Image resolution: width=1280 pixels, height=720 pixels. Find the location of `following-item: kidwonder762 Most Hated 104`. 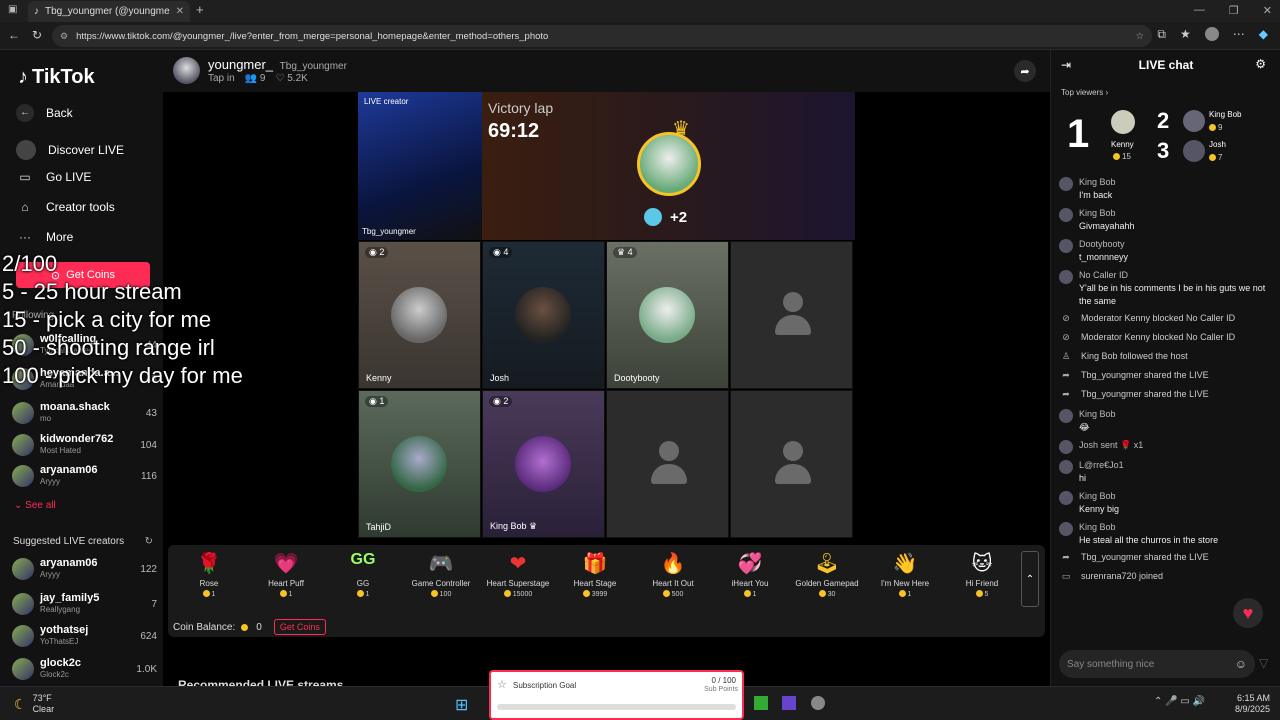

following-item: kidwonder762 Most Hated 104 is located at coordinates (84, 445).